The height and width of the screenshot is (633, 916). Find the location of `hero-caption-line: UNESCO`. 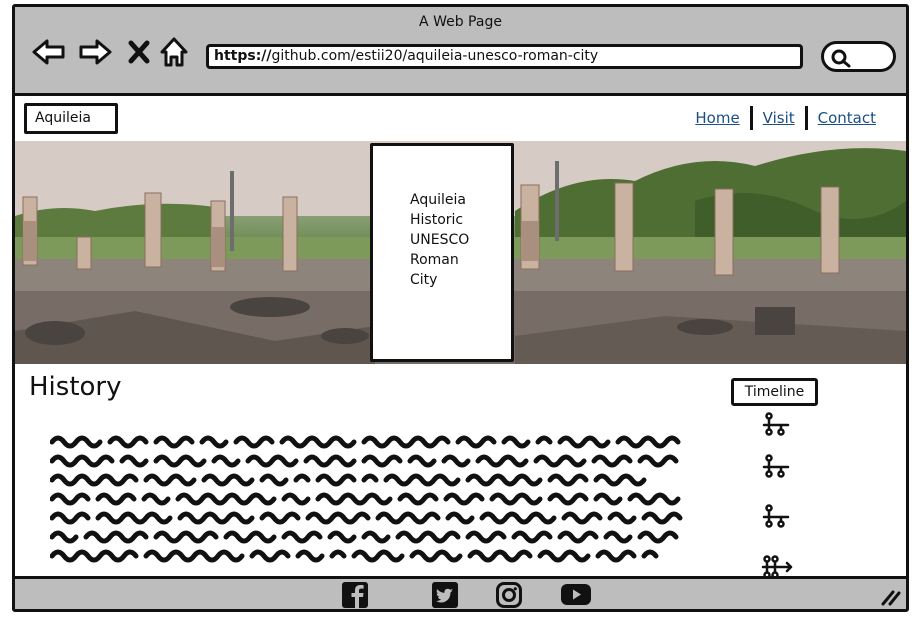

hero-caption-line: UNESCO is located at coordinates (440, 240).